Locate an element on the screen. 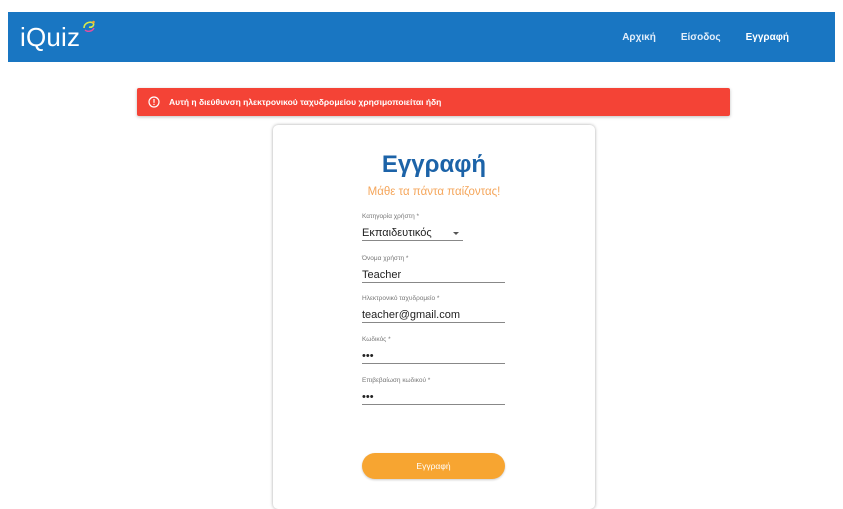 The image size is (843, 509). confirm-password-label: Επιβεβαίωση κωδικού * is located at coordinates (396, 380).